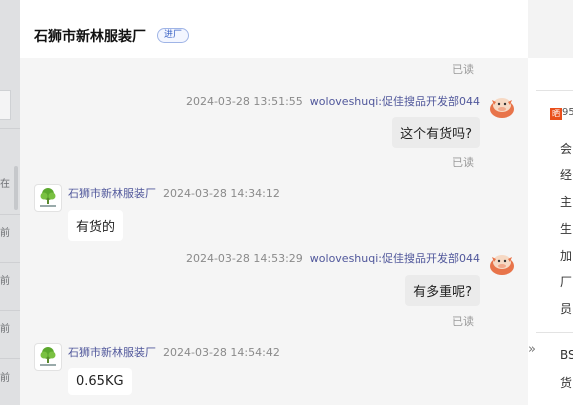 The width and height of the screenshot is (573, 405). Describe the element at coordinates (566, 355) in the screenshot. I see `info-label: BS` at that location.